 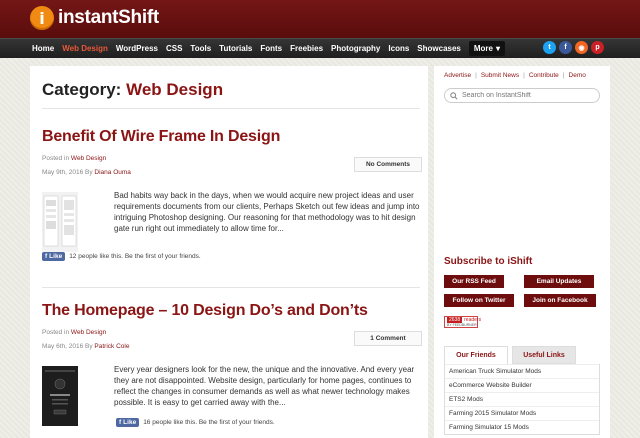 I want to click on social-links: t f ◉ p, so click(x=573, y=47).